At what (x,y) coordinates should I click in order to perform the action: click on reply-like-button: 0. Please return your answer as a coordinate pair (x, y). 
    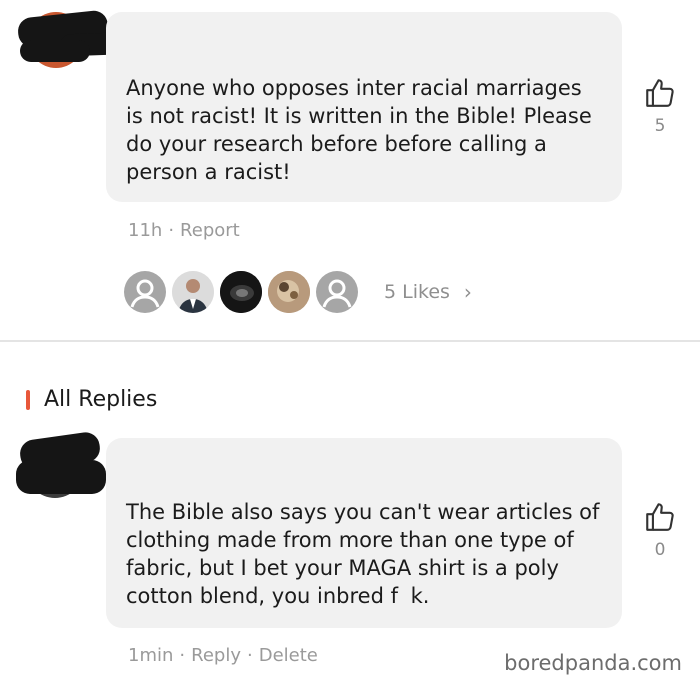
    Looking at the image, I should click on (660, 530).